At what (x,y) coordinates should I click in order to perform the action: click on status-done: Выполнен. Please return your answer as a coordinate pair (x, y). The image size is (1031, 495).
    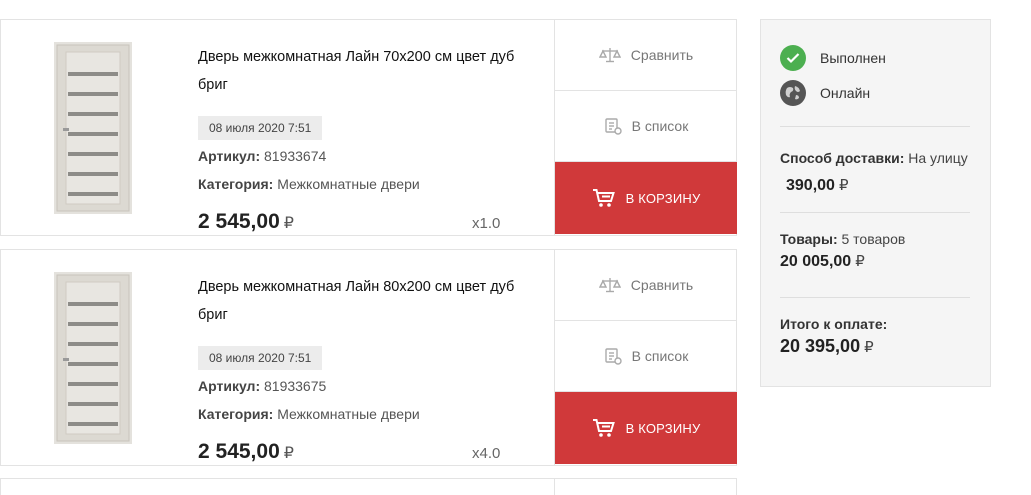
    Looking at the image, I should click on (833, 58).